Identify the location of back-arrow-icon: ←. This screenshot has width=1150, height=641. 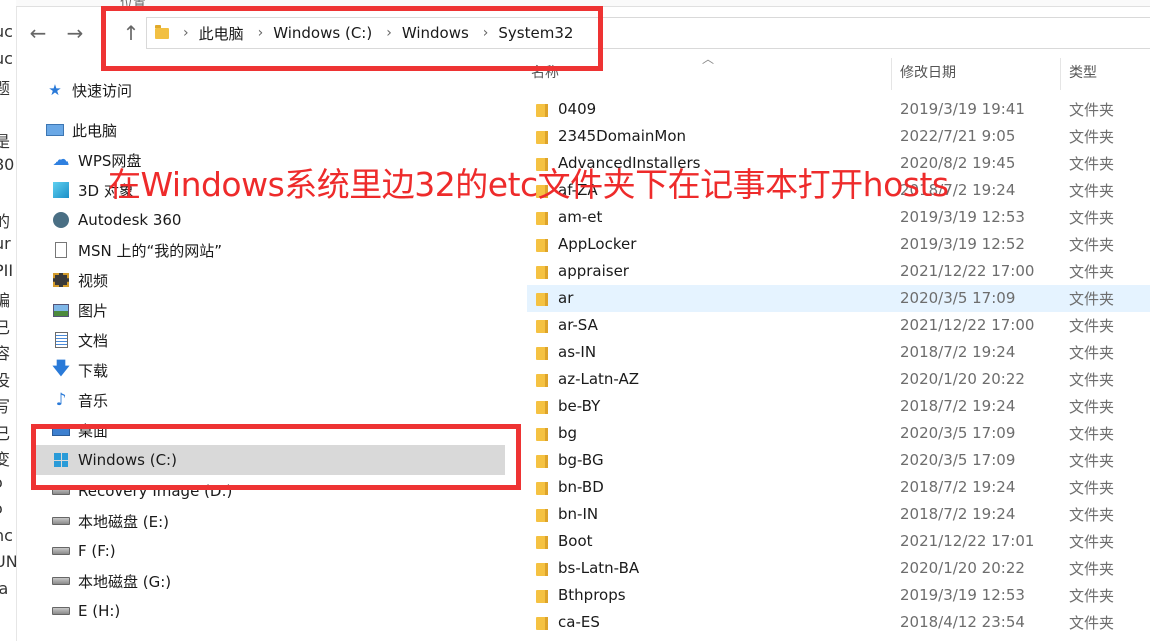
(38, 33).